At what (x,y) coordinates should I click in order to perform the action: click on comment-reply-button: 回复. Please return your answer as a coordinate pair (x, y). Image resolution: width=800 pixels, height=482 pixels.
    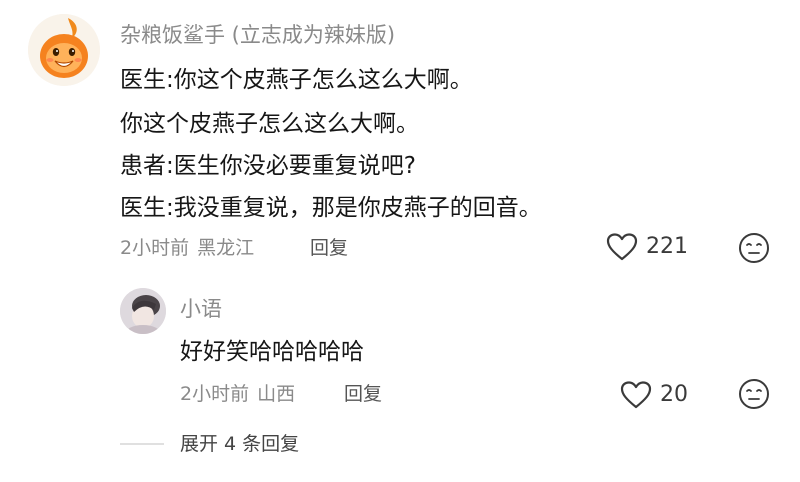
    Looking at the image, I should click on (329, 248).